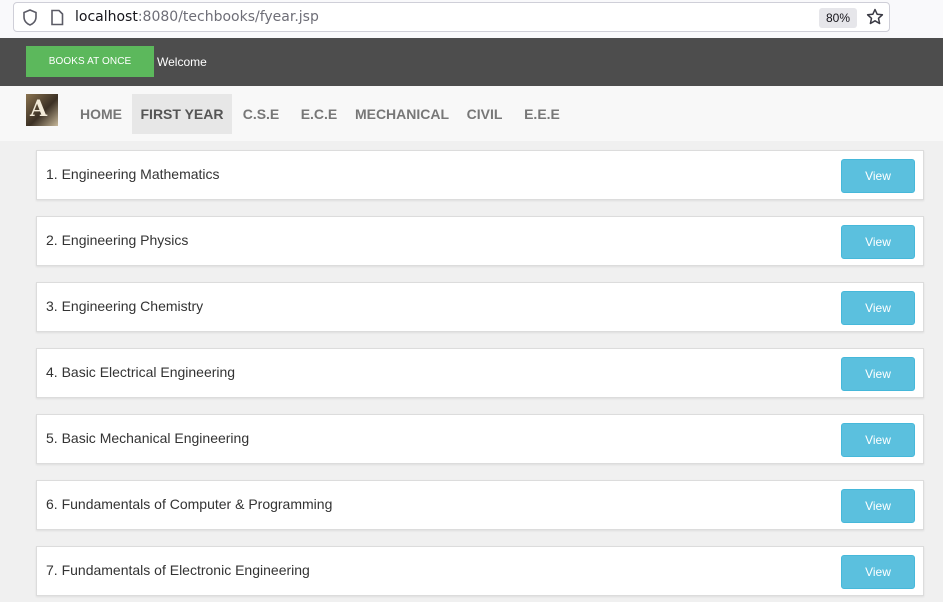  Describe the element at coordinates (106, 17) in the screenshot. I see `url-host: localhost` at that location.